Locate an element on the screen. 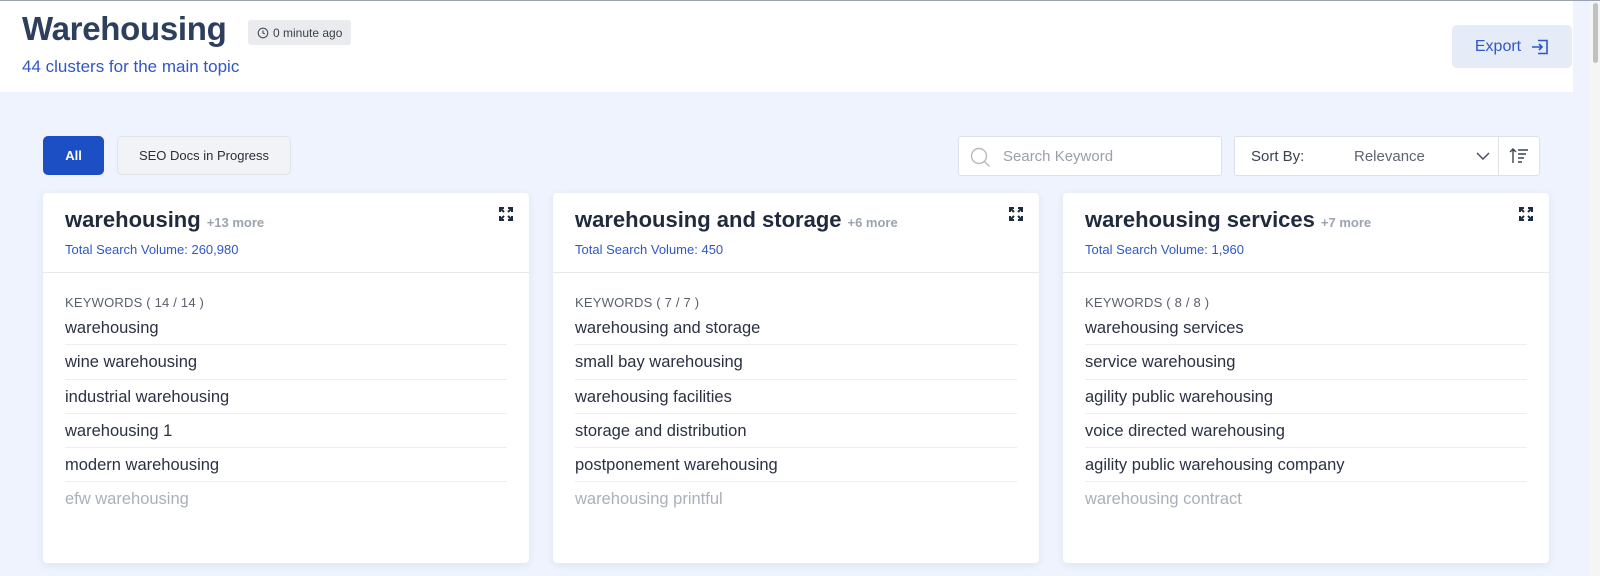  keyword-item: modern warehousing is located at coordinates (286, 465).